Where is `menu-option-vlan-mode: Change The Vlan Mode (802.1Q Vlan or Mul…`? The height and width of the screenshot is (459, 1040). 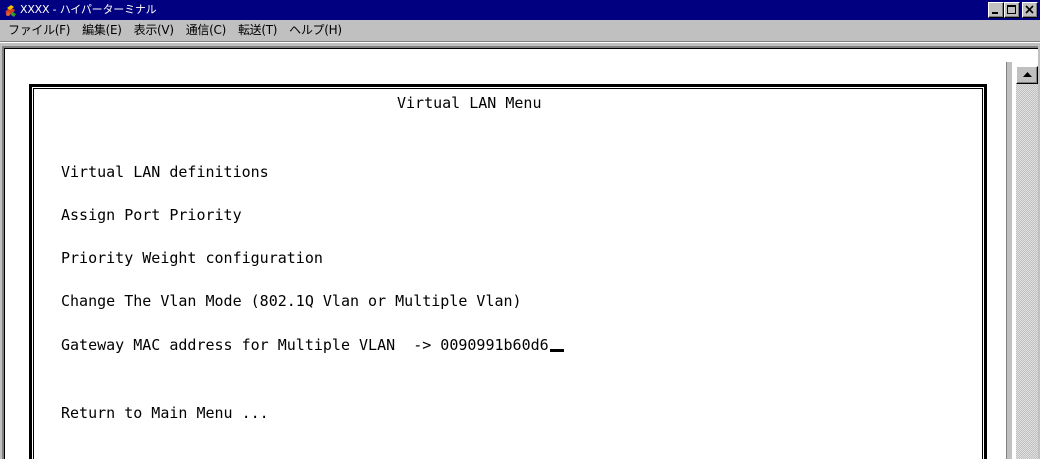 menu-option-vlan-mode: Change The Vlan Mode (802.1Q Vlan or Mul… is located at coordinates (291, 301).